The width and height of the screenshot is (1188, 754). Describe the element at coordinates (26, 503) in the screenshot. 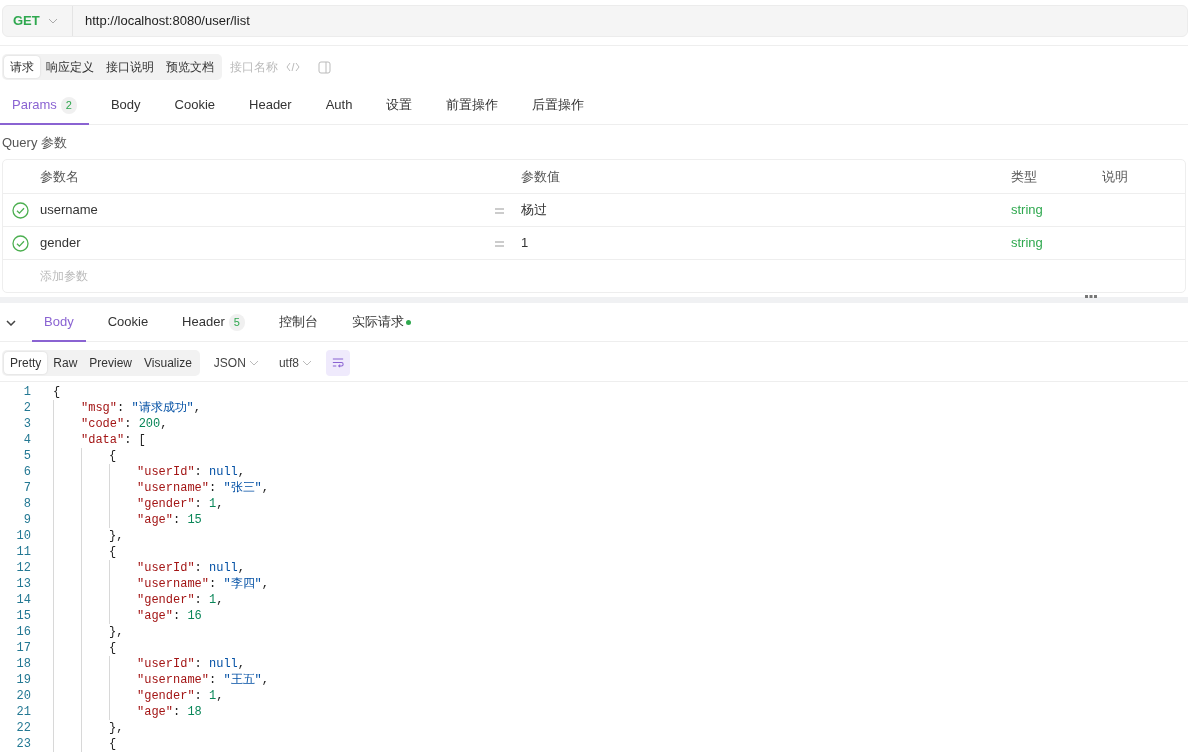

I see `line-number: 8` at that location.